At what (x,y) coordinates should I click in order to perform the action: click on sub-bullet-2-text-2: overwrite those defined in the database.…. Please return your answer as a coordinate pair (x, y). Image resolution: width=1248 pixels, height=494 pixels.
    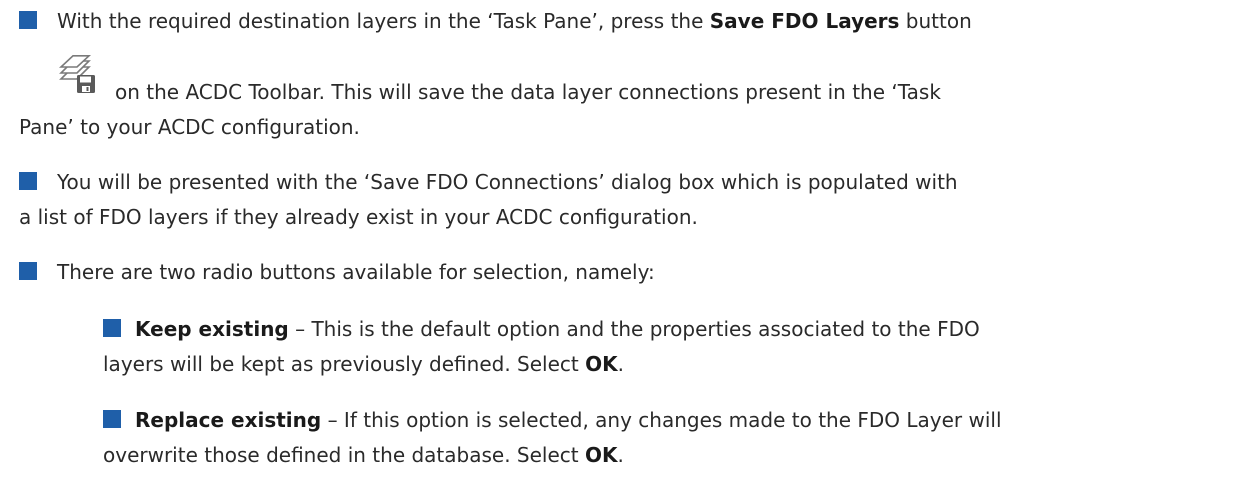
    Looking at the image, I should click on (344, 455).